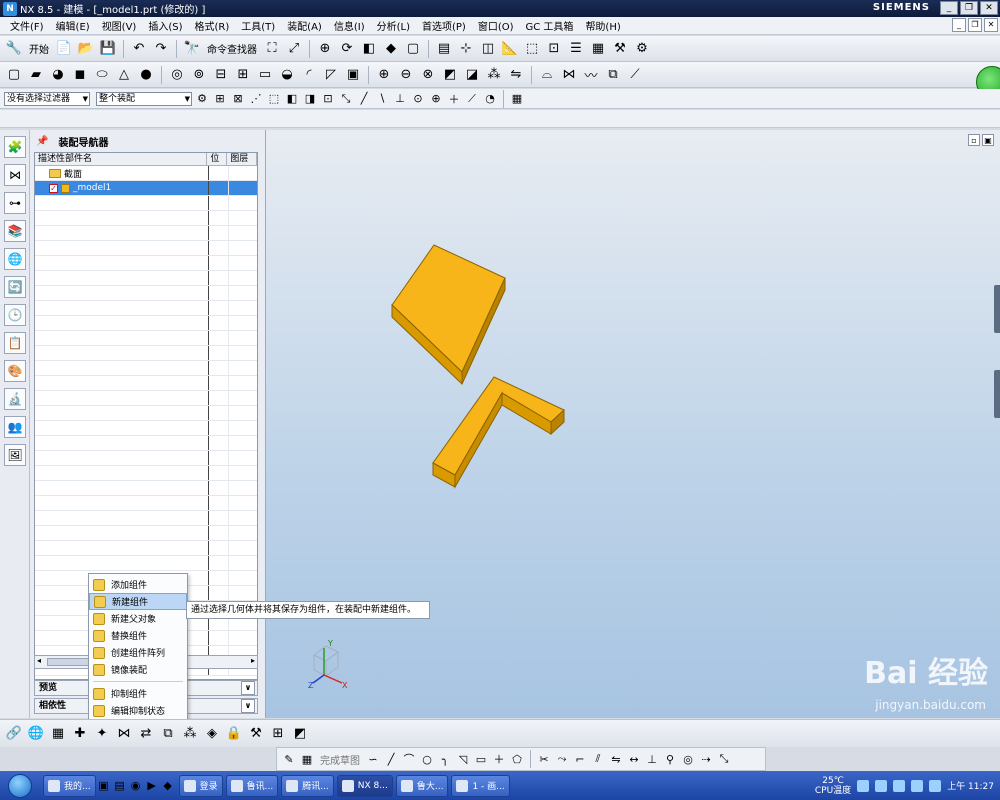 This screenshot has width=1000, height=800. Describe the element at coordinates (833, 786) in the screenshot. I see `cpu-temp-widget: 25℃ CPU温度` at that location.